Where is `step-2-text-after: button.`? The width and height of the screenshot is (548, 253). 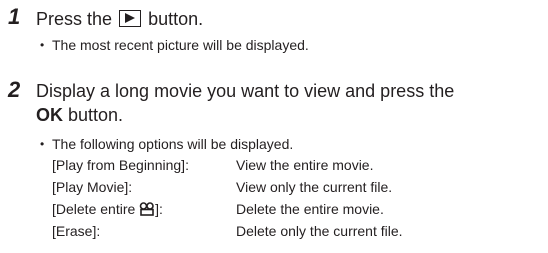 step-2-text-after: button. is located at coordinates (96, 115).